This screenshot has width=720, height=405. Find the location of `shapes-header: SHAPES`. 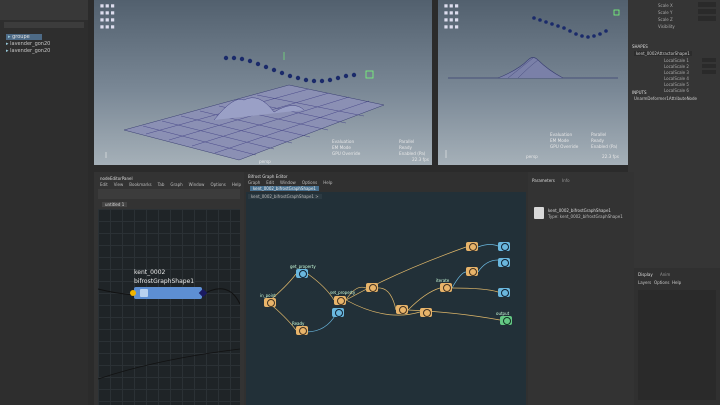

shapes-header: SHAPES is located at coordinates (640, 46).